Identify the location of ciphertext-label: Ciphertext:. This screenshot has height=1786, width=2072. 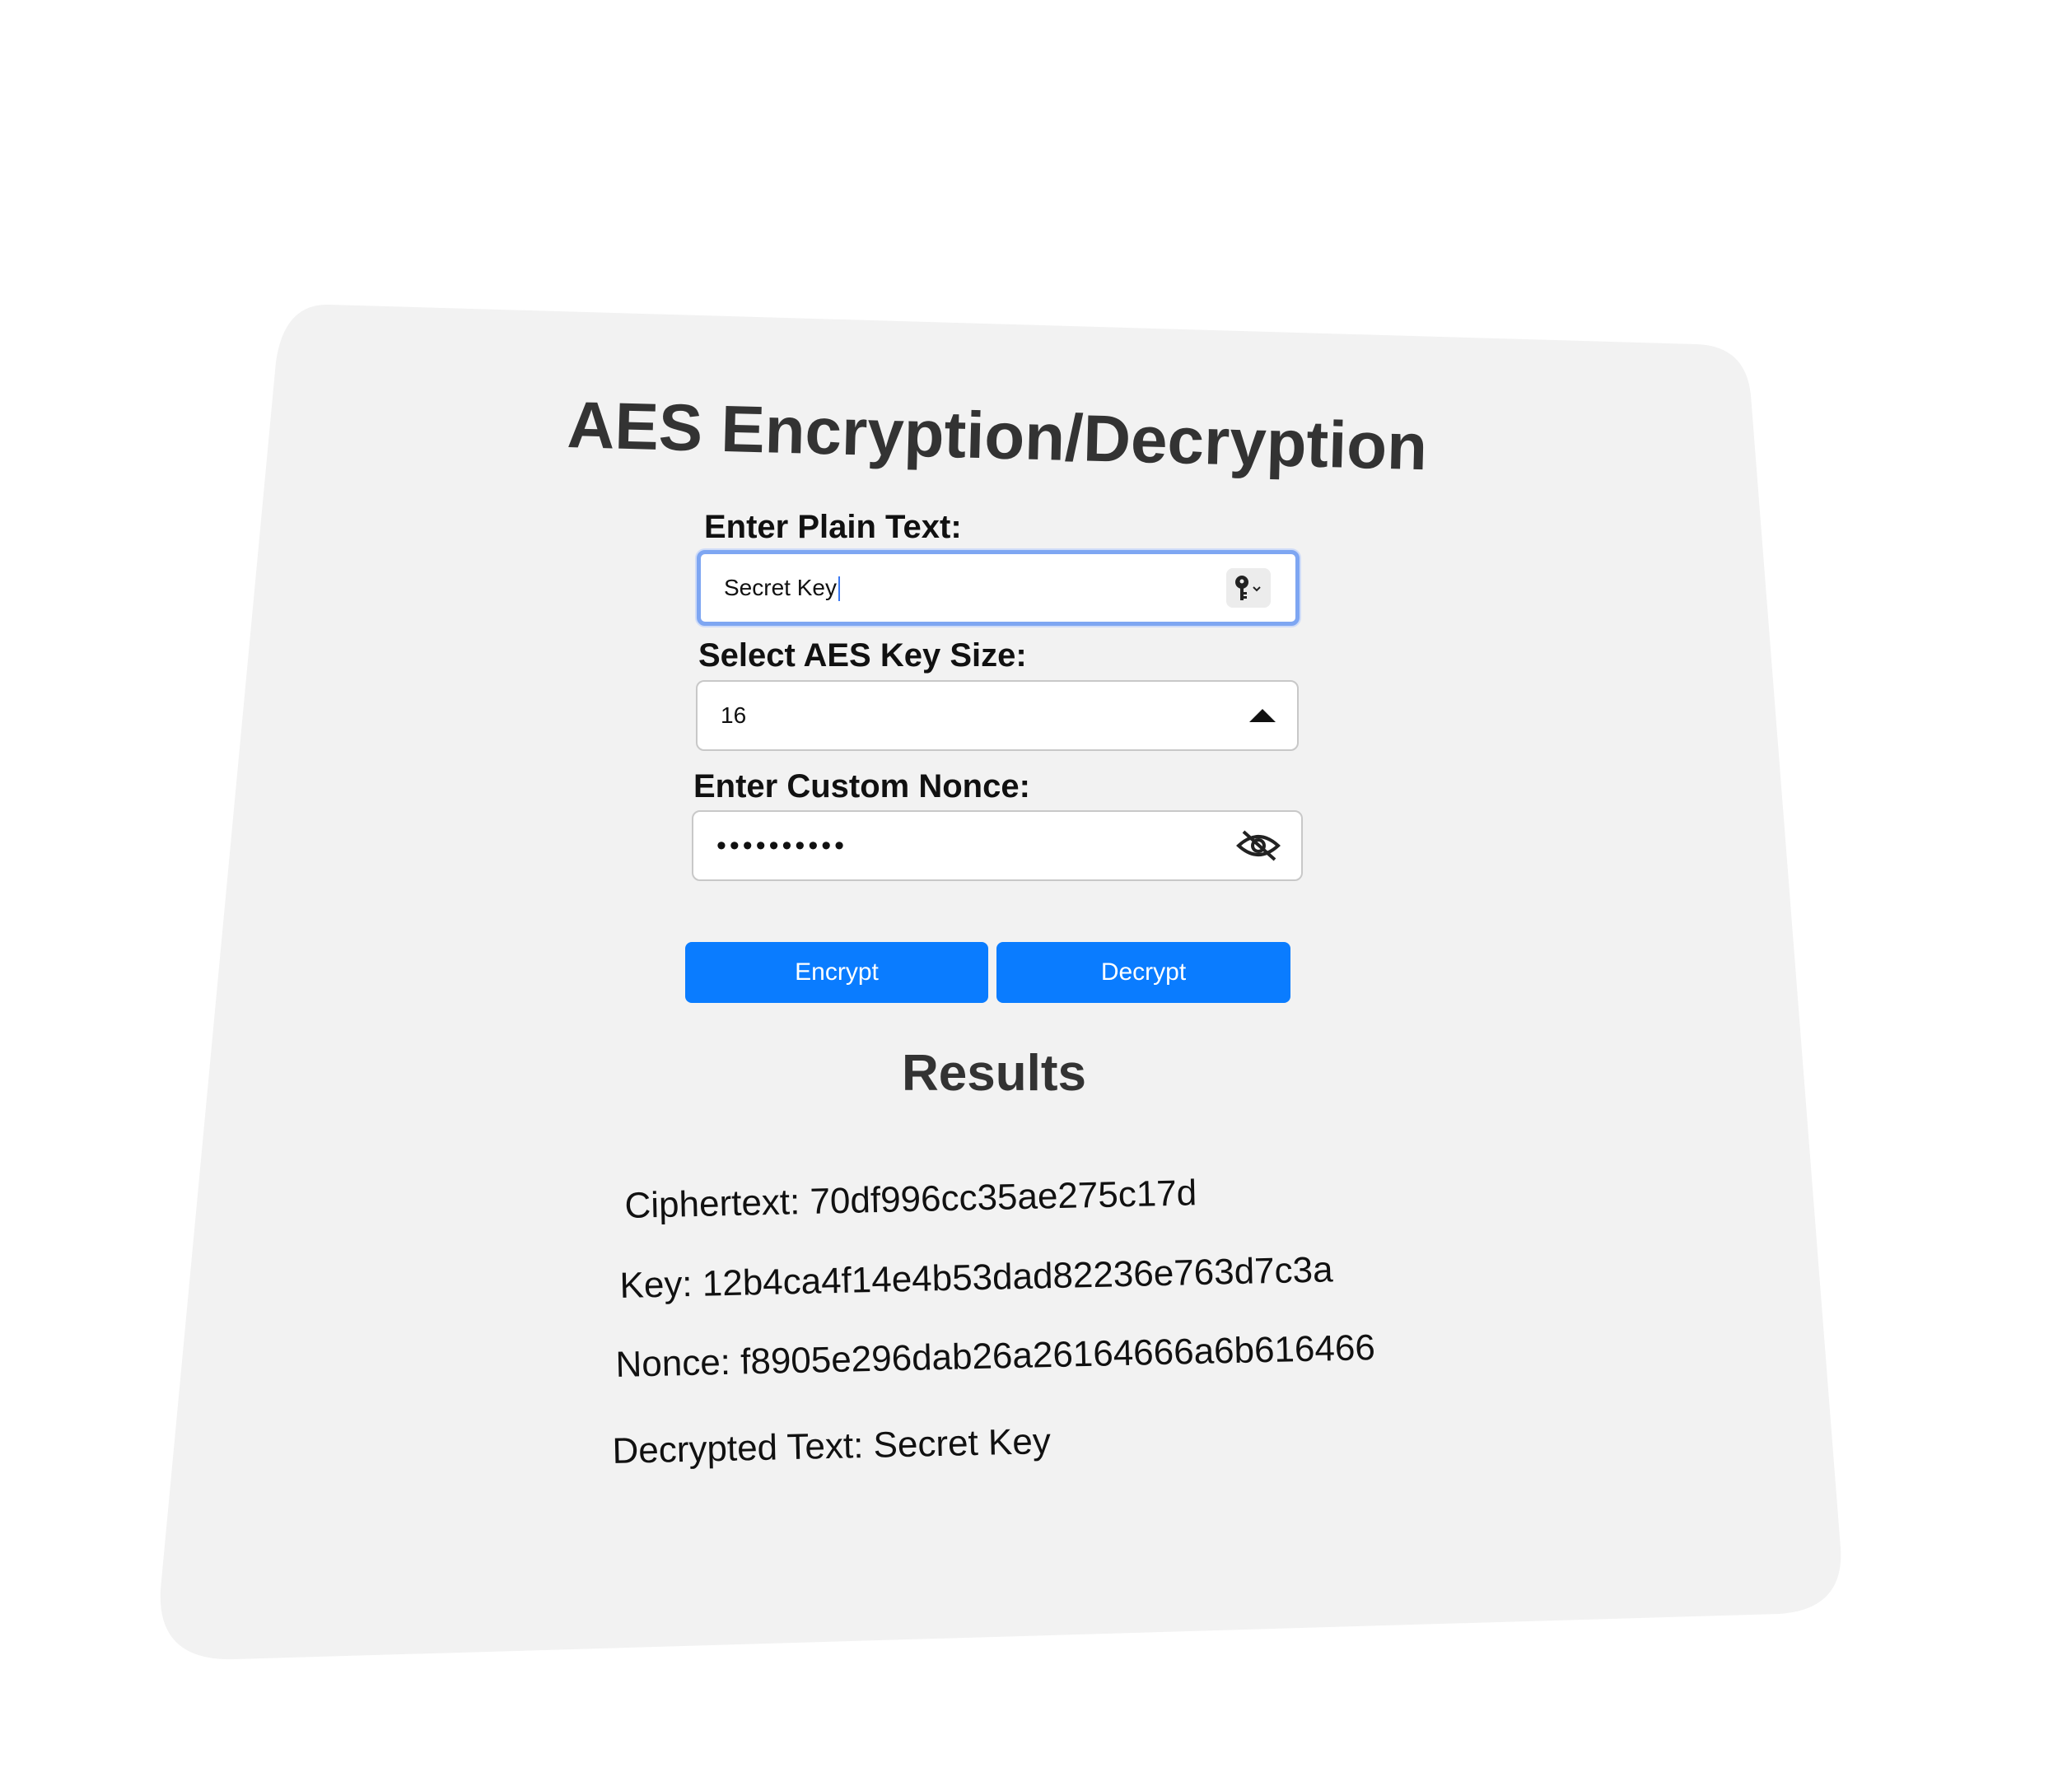
(712, 1204).